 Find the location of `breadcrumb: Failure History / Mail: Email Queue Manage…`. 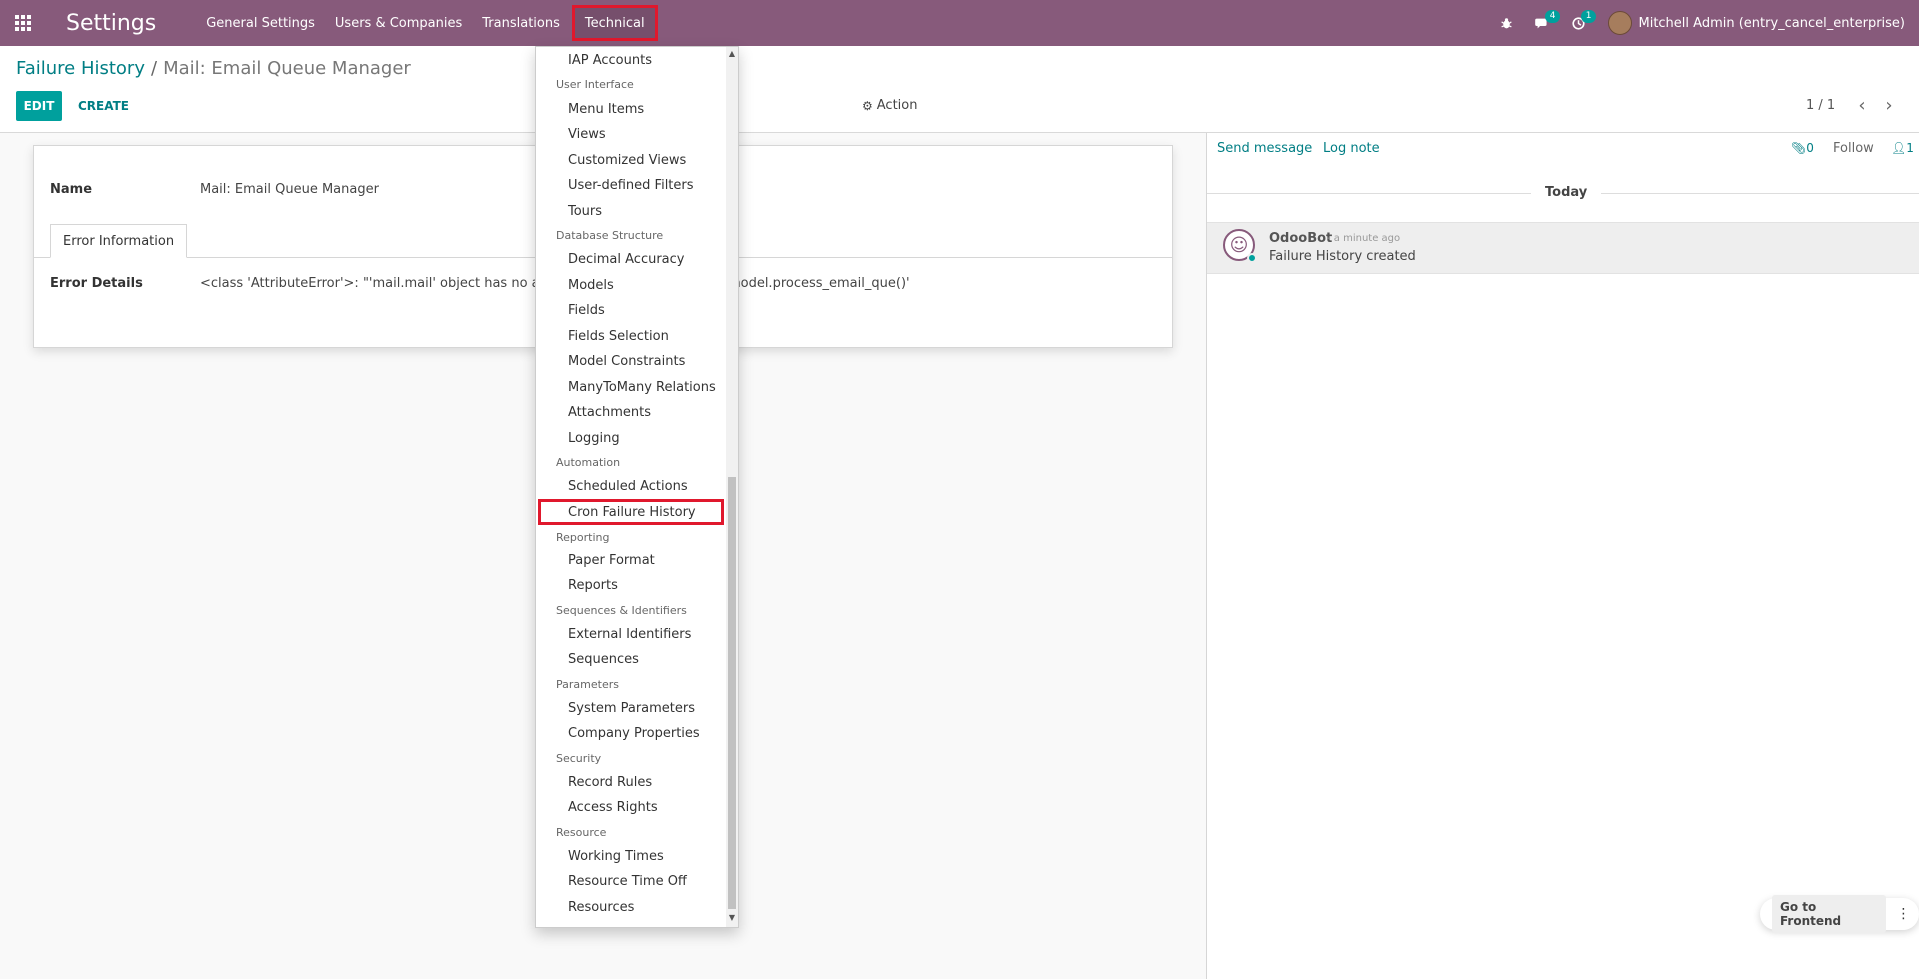

breadcrumb: Failure History / Mail: Email Queue Manage… is located at coordinates (213, 68).